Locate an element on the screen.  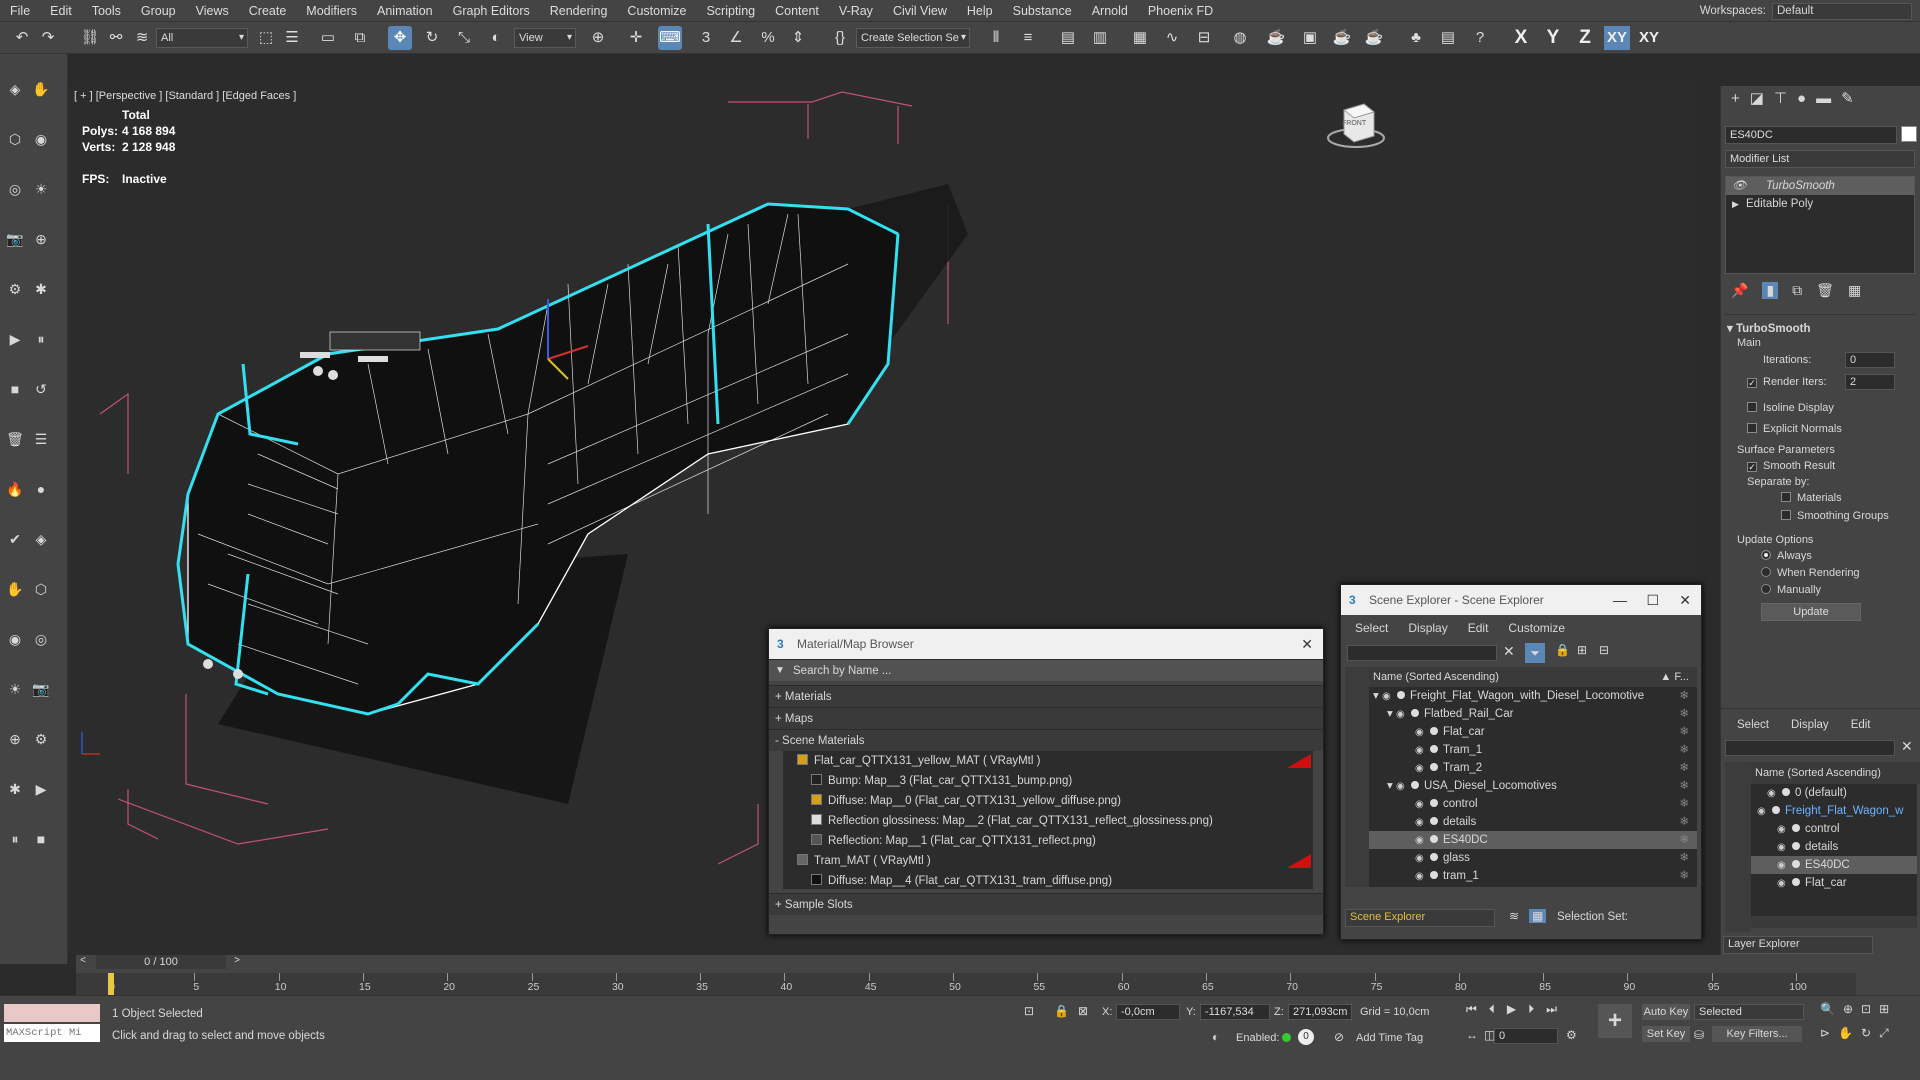
reference-coord-dropdown: View is located at coordinates (545, 38).